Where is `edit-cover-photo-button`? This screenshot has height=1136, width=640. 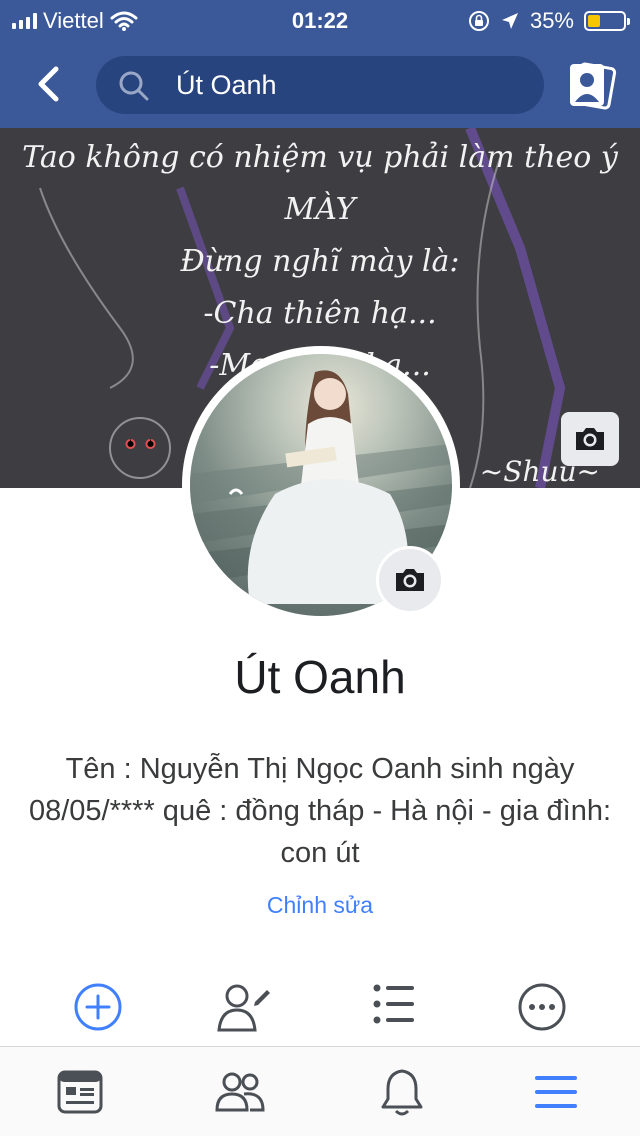
edit-cover-photo-button is located at coordinates (590, 439).